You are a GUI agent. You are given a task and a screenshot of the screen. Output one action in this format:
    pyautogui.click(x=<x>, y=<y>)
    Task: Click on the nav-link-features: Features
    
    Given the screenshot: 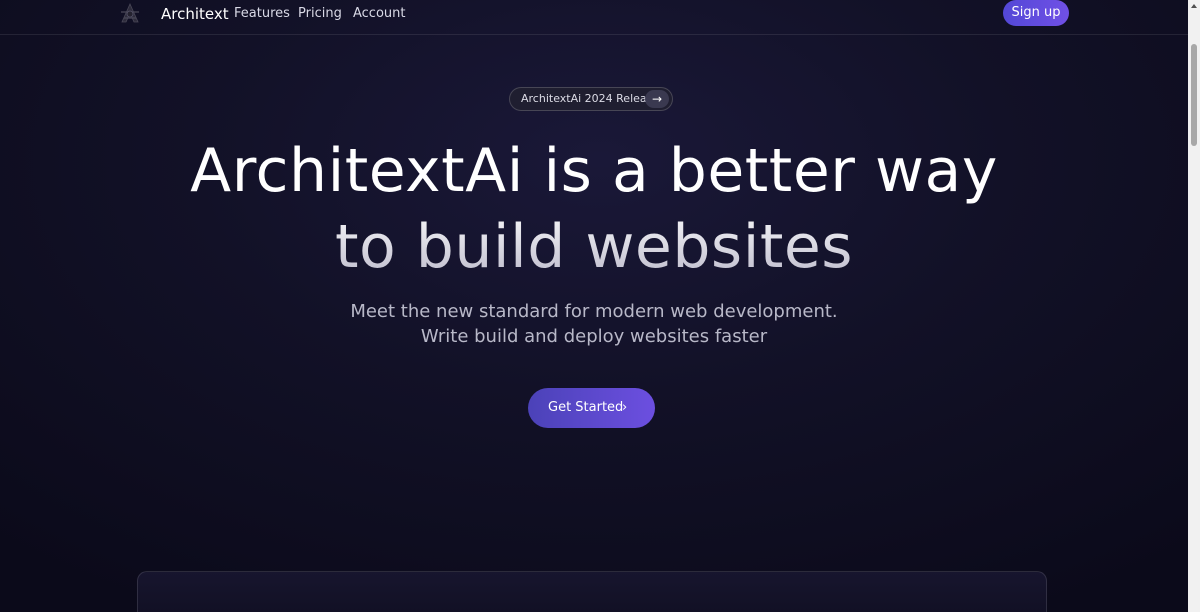 What is the action you would take?
    pyautogui.click(x=262, y=14)
    